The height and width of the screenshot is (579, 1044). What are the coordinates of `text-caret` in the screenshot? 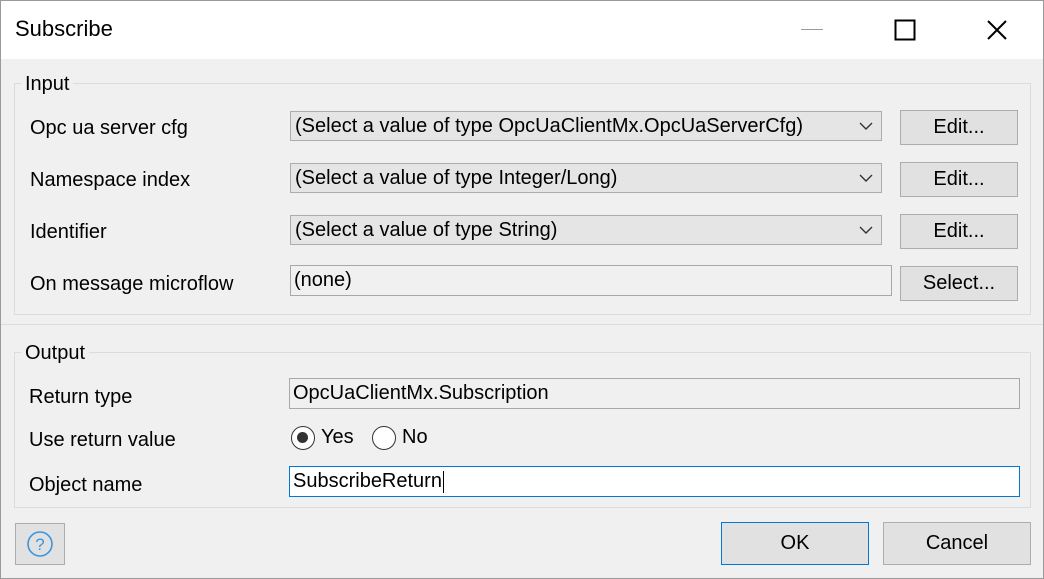 It's located at (443, 481).